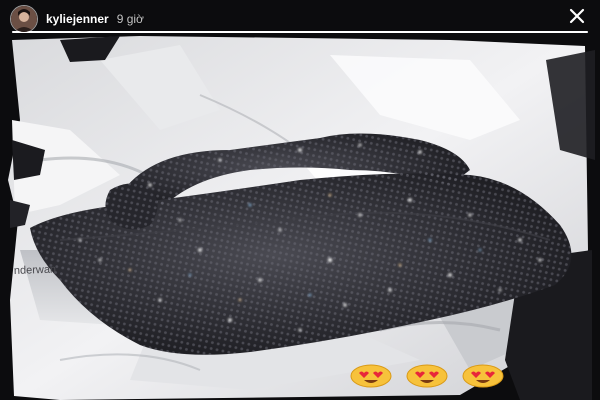 This screenshot has width=600, height=400. What do you see at coordinates (35, 270) in the screenshot?
I see `box-brand-text: nderwan` at bounding box center [35, 270].